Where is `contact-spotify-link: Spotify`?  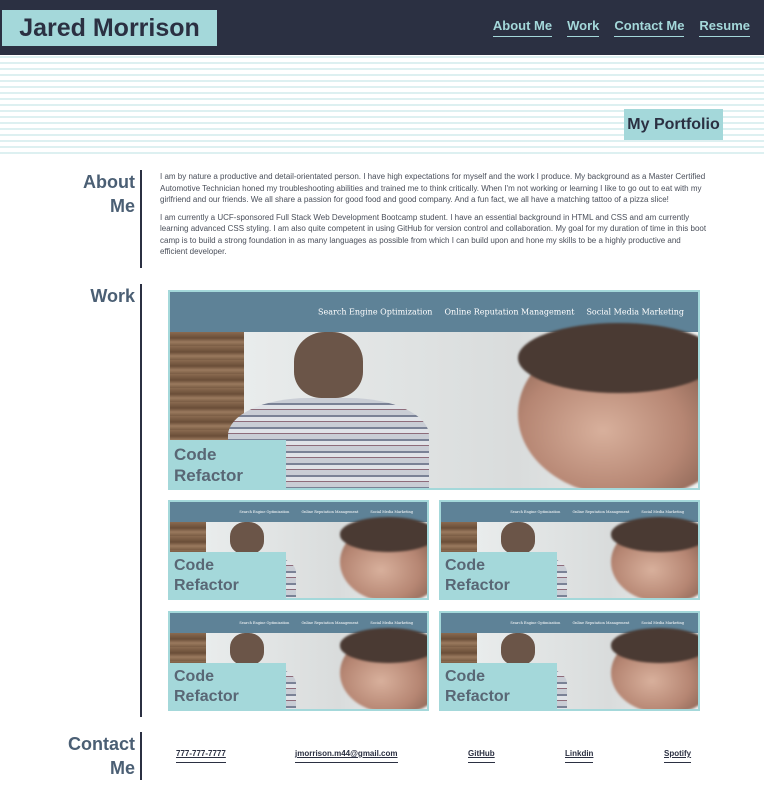 contact-spotify-link: Spotify is located at coordinates (678, 756).